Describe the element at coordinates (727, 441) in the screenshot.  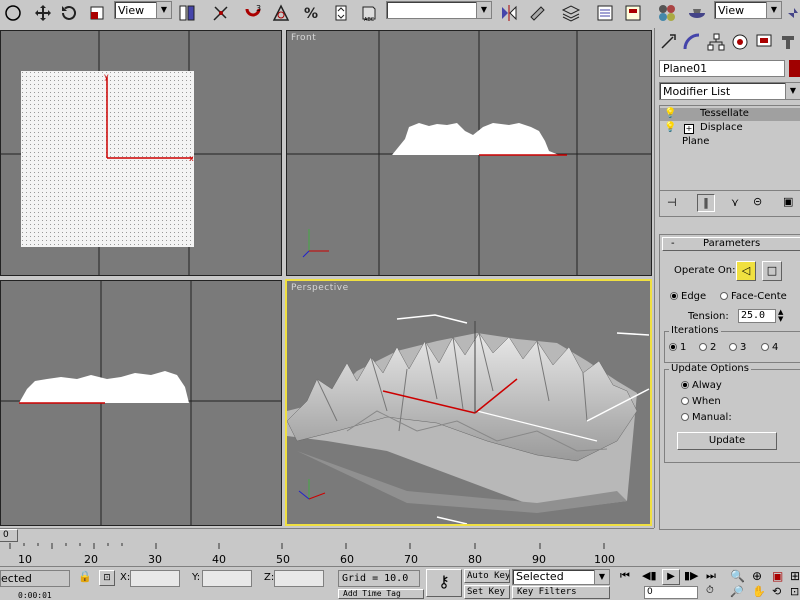
I see `update-button: Update` at that location.